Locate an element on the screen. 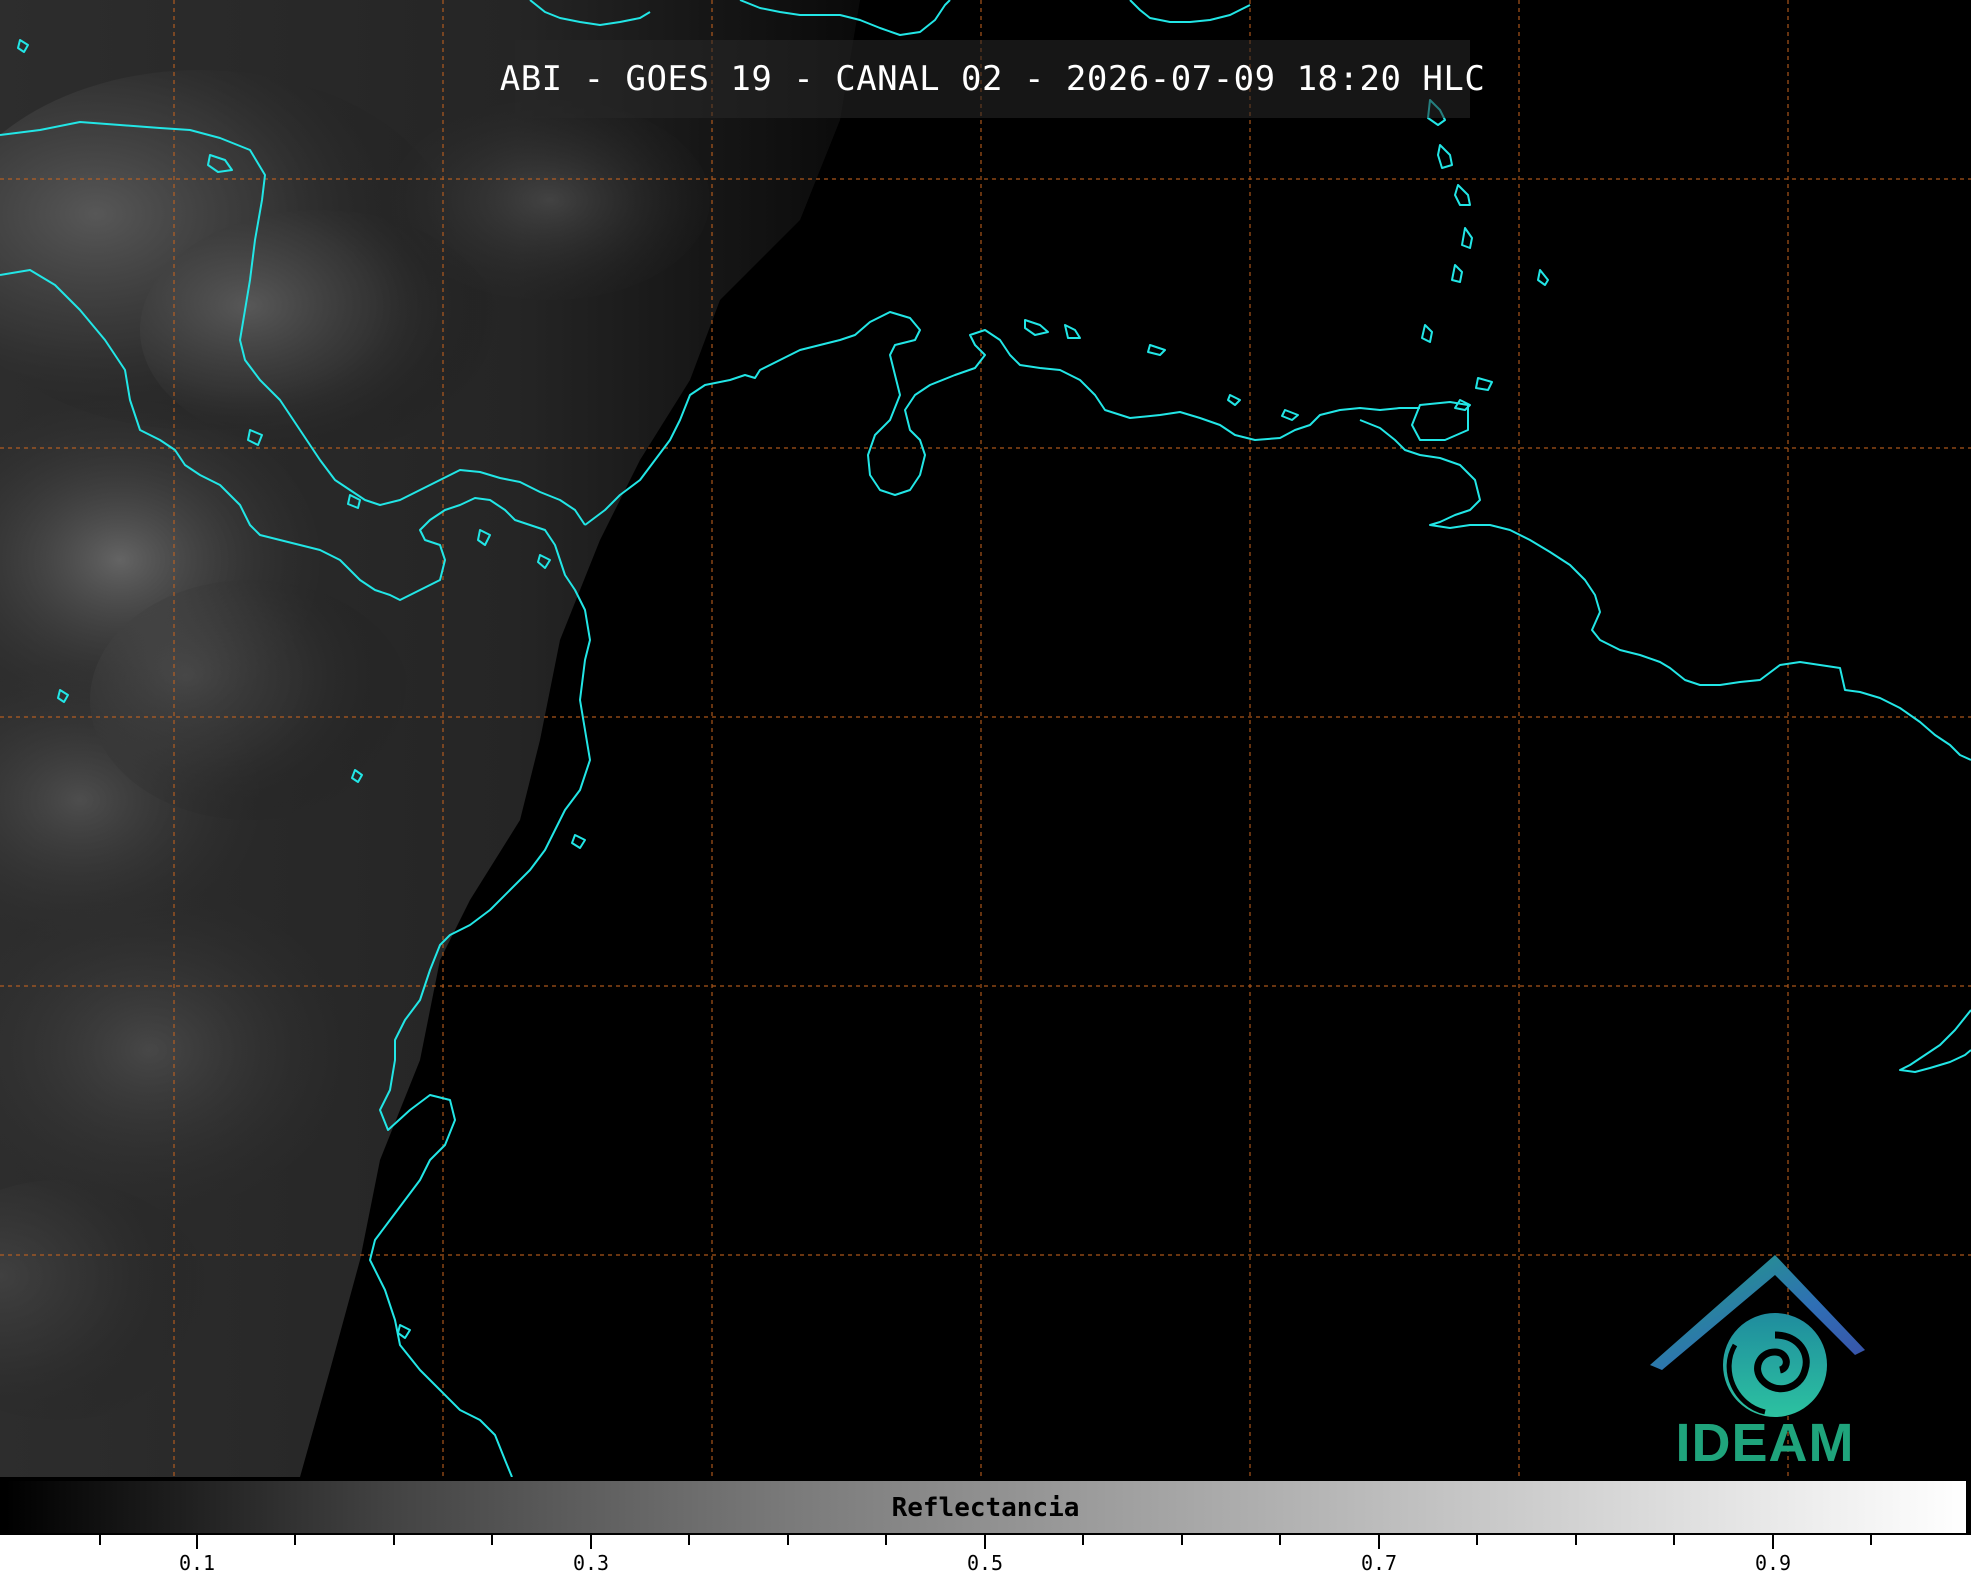  tick-marks is located at coordinates (985, 1542).